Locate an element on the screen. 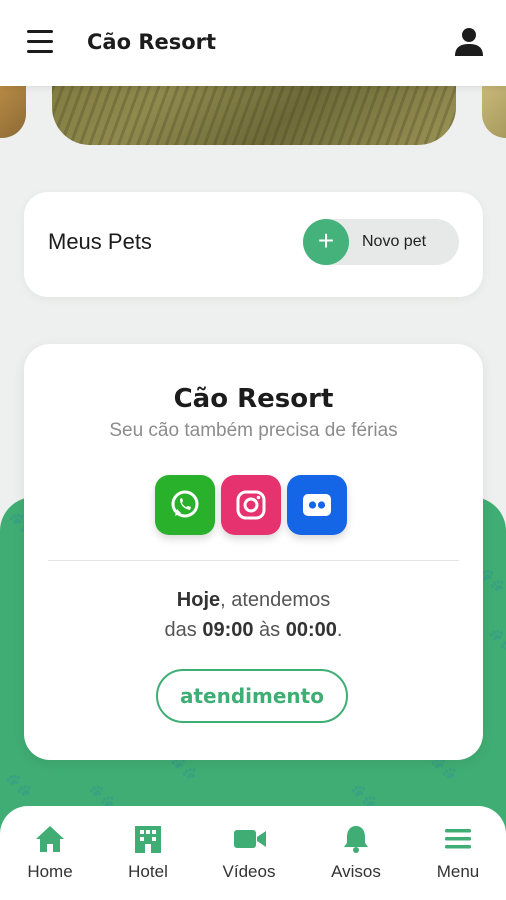 The width and height of the screenshot is (506, 900). hours-close: 00:00 is located at coordinates (311, 630).